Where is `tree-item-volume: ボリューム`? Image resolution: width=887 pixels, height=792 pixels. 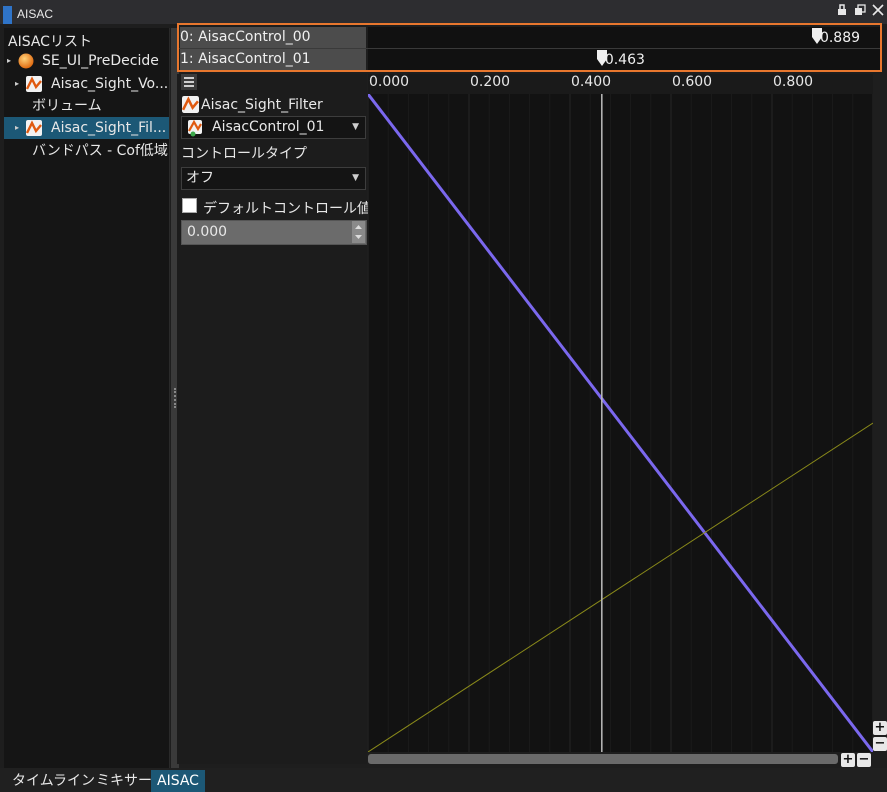
tree-item-volume: ボリューム is located at coordinates (86, 106).